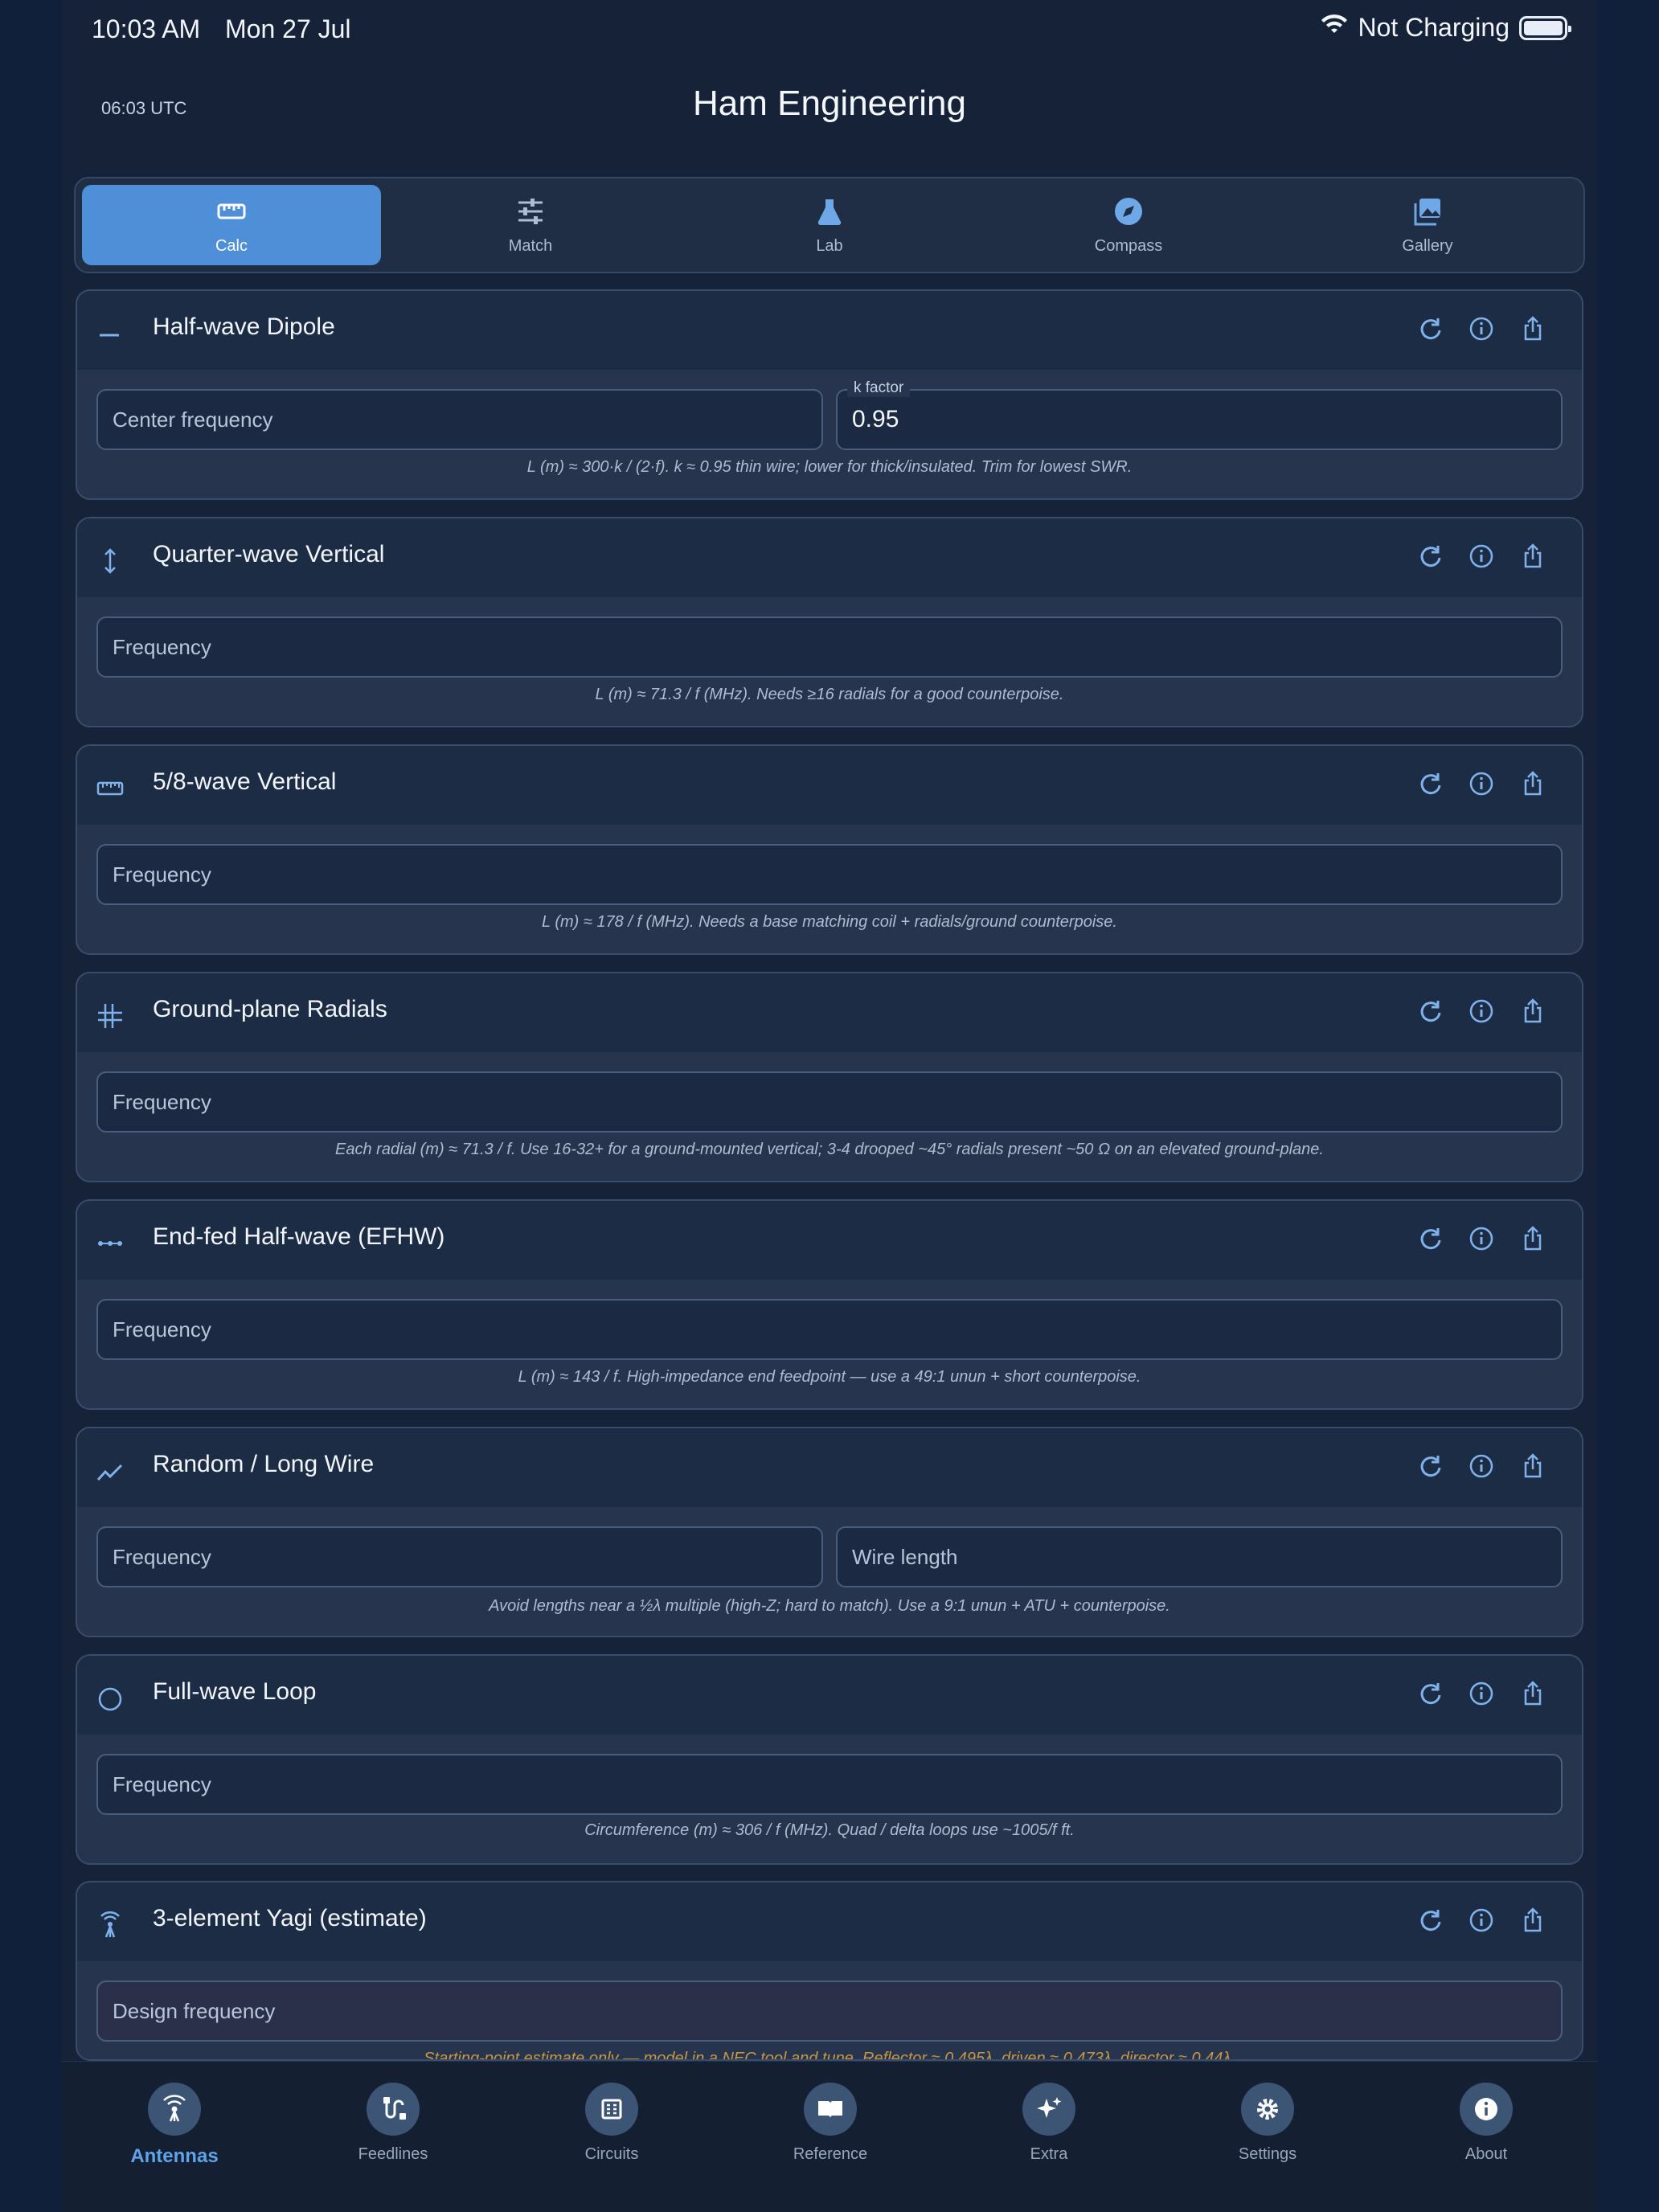  I want to click on flask-icon, so click(829, 213).